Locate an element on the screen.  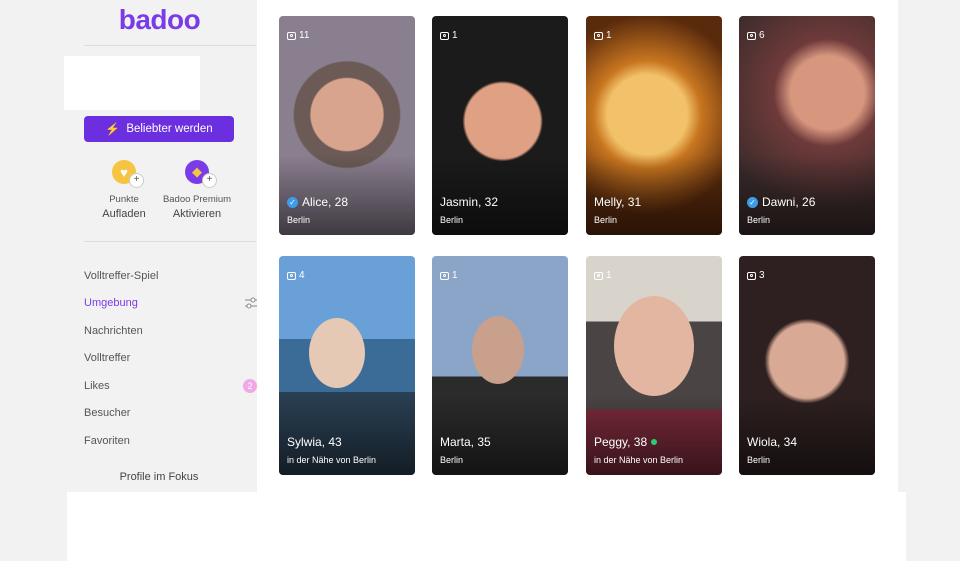
photo-count-value: 4 is located at coordinates (302, 275).